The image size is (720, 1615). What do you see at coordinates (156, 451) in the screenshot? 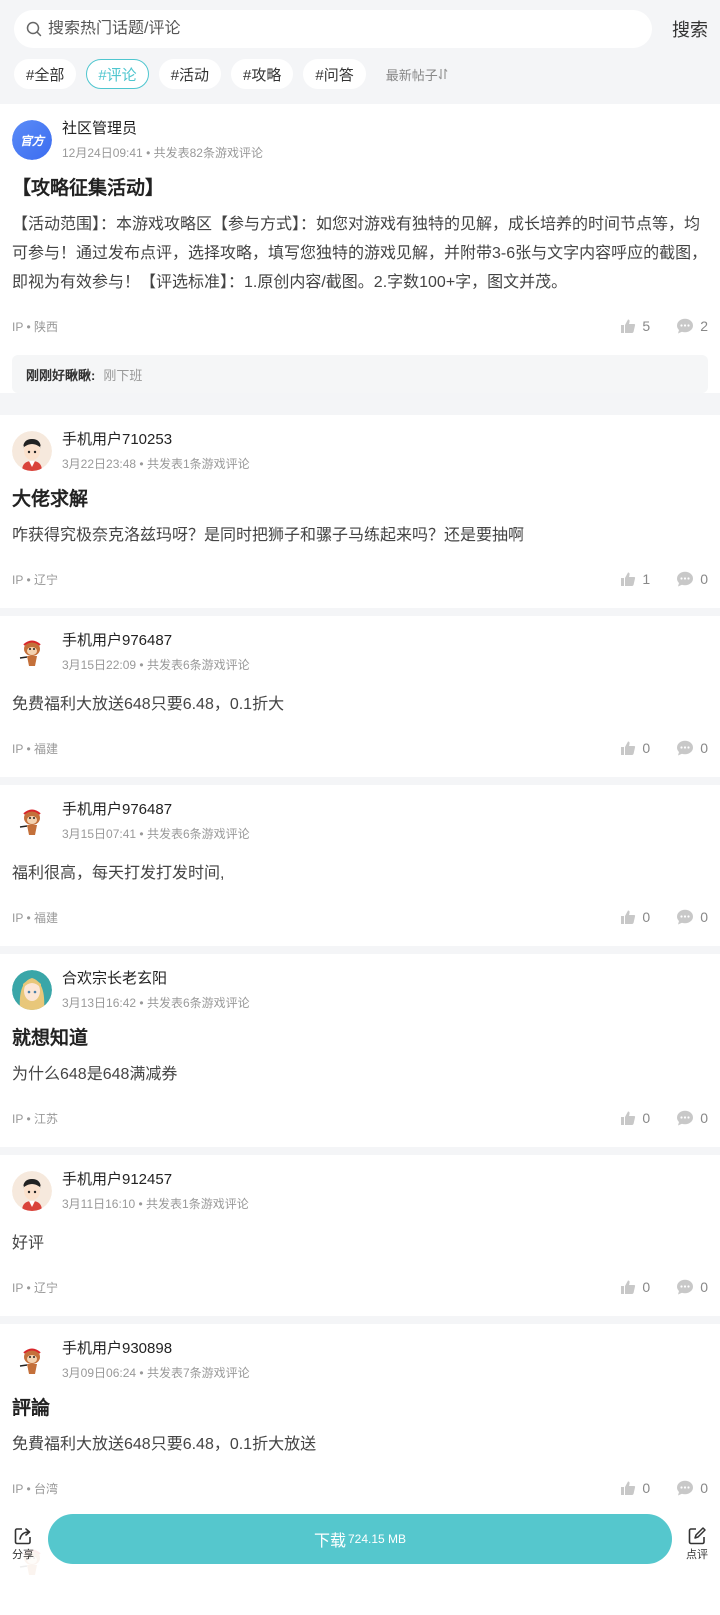
I see `post-meta: 手机用户710253 3月22日23:48 • 共发表1条游戏评论` at bounding box center [156, 451].